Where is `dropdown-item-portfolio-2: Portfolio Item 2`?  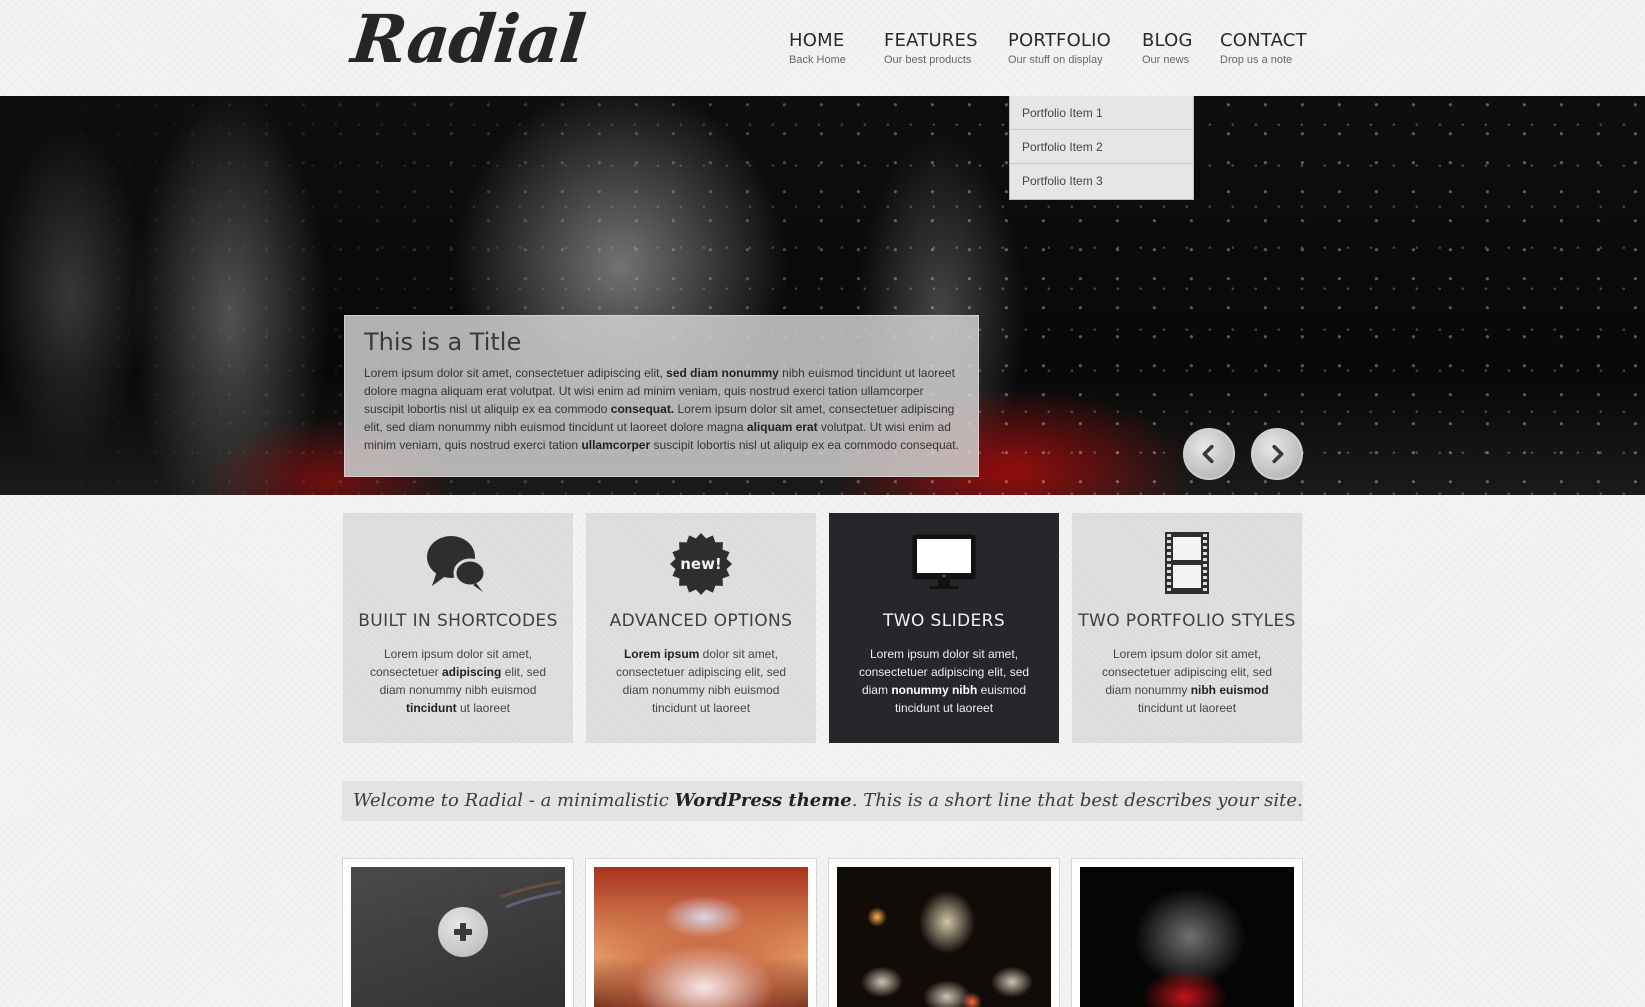 dropdown-item-portfolio-2: Portfolio Item 2 is located at coordinates (1101, 147).